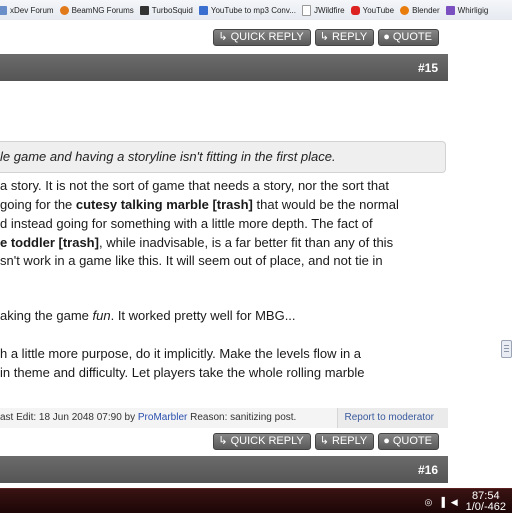  Describe the element at coordinates (325, 204) in the screenshot. I see `body-text: that would be the normal` at that location.